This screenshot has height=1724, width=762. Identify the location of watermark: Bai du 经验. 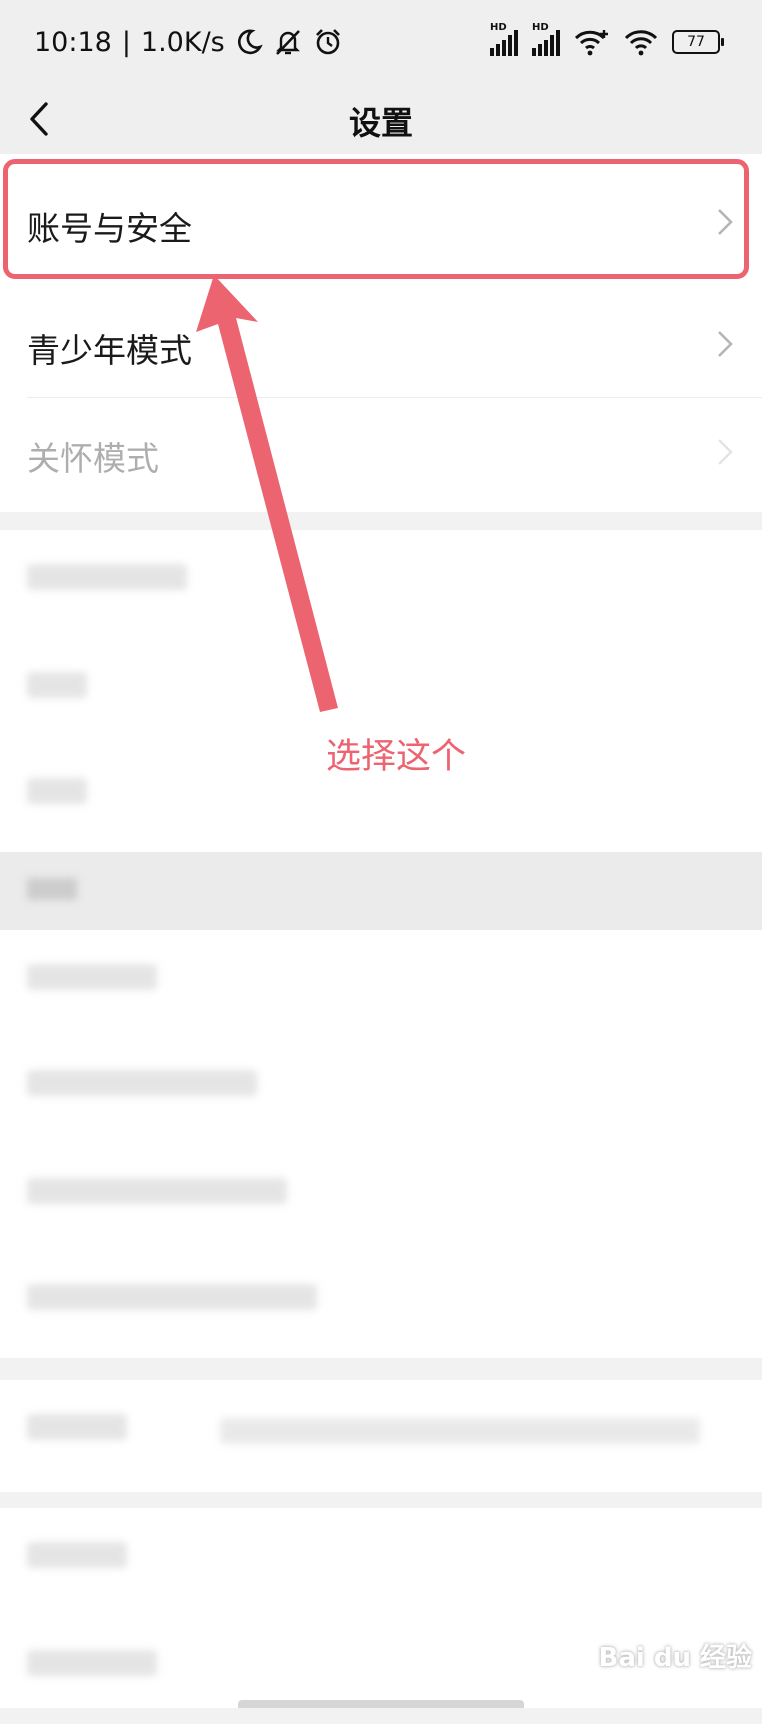
(675, 1658).